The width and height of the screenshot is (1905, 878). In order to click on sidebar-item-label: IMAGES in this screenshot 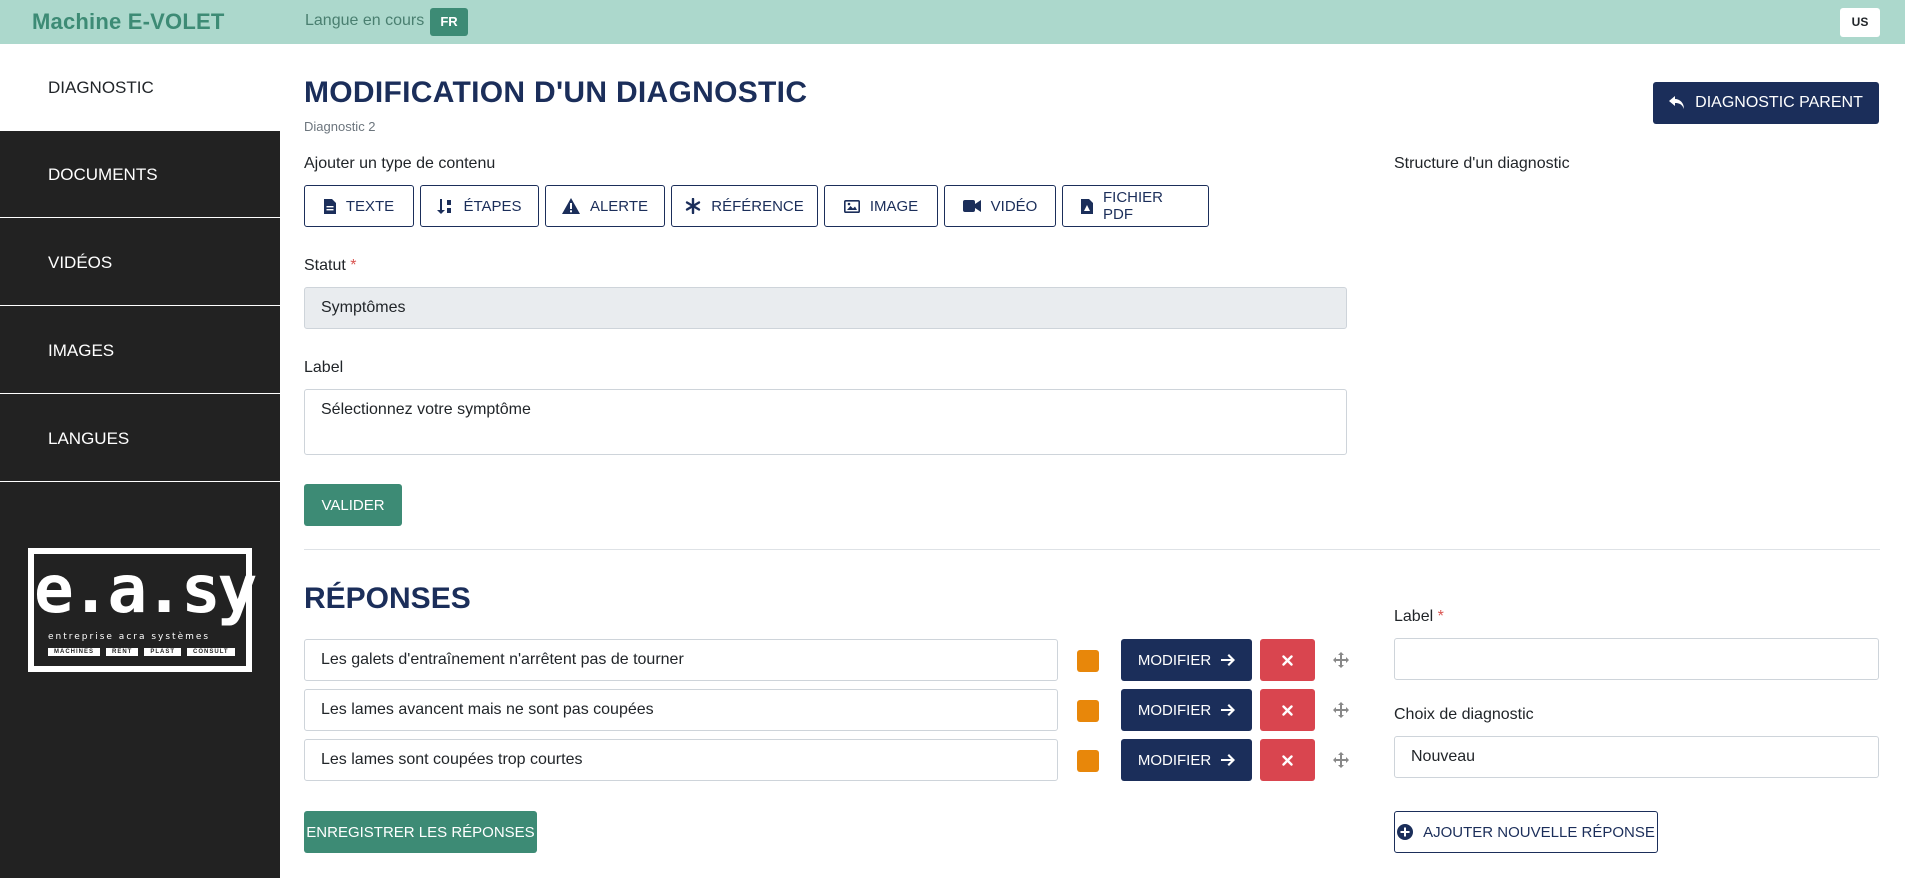, I will do `click(81, 350)`.